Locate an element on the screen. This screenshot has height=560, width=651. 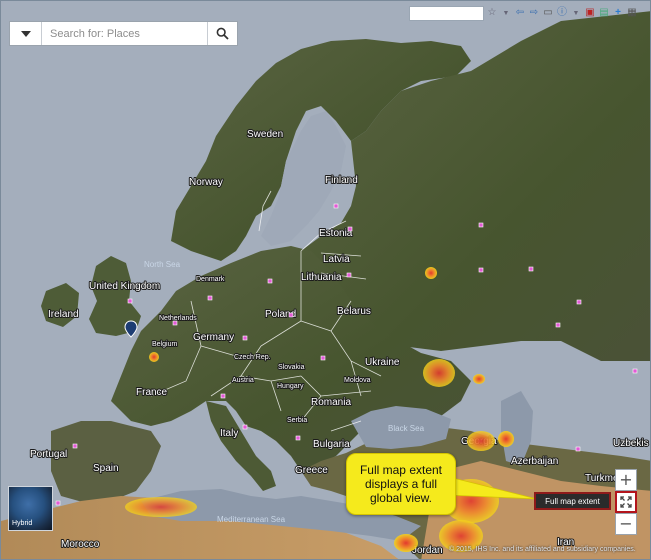
label-ireland: Ireland is located at coordinates (63, 314).